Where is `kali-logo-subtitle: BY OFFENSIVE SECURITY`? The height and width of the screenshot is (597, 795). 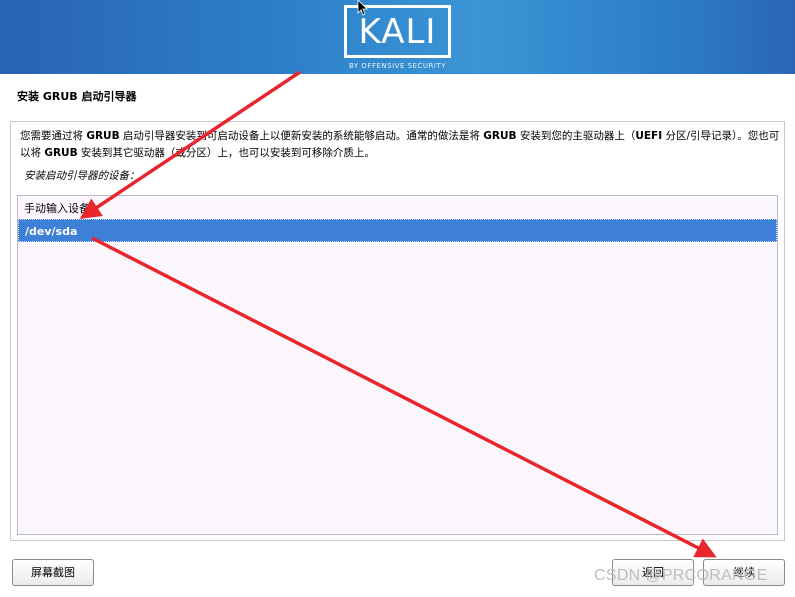 kali-logo-subtitle: BY OFFENSIVE SECURITY is located at coordinates (397, 66).